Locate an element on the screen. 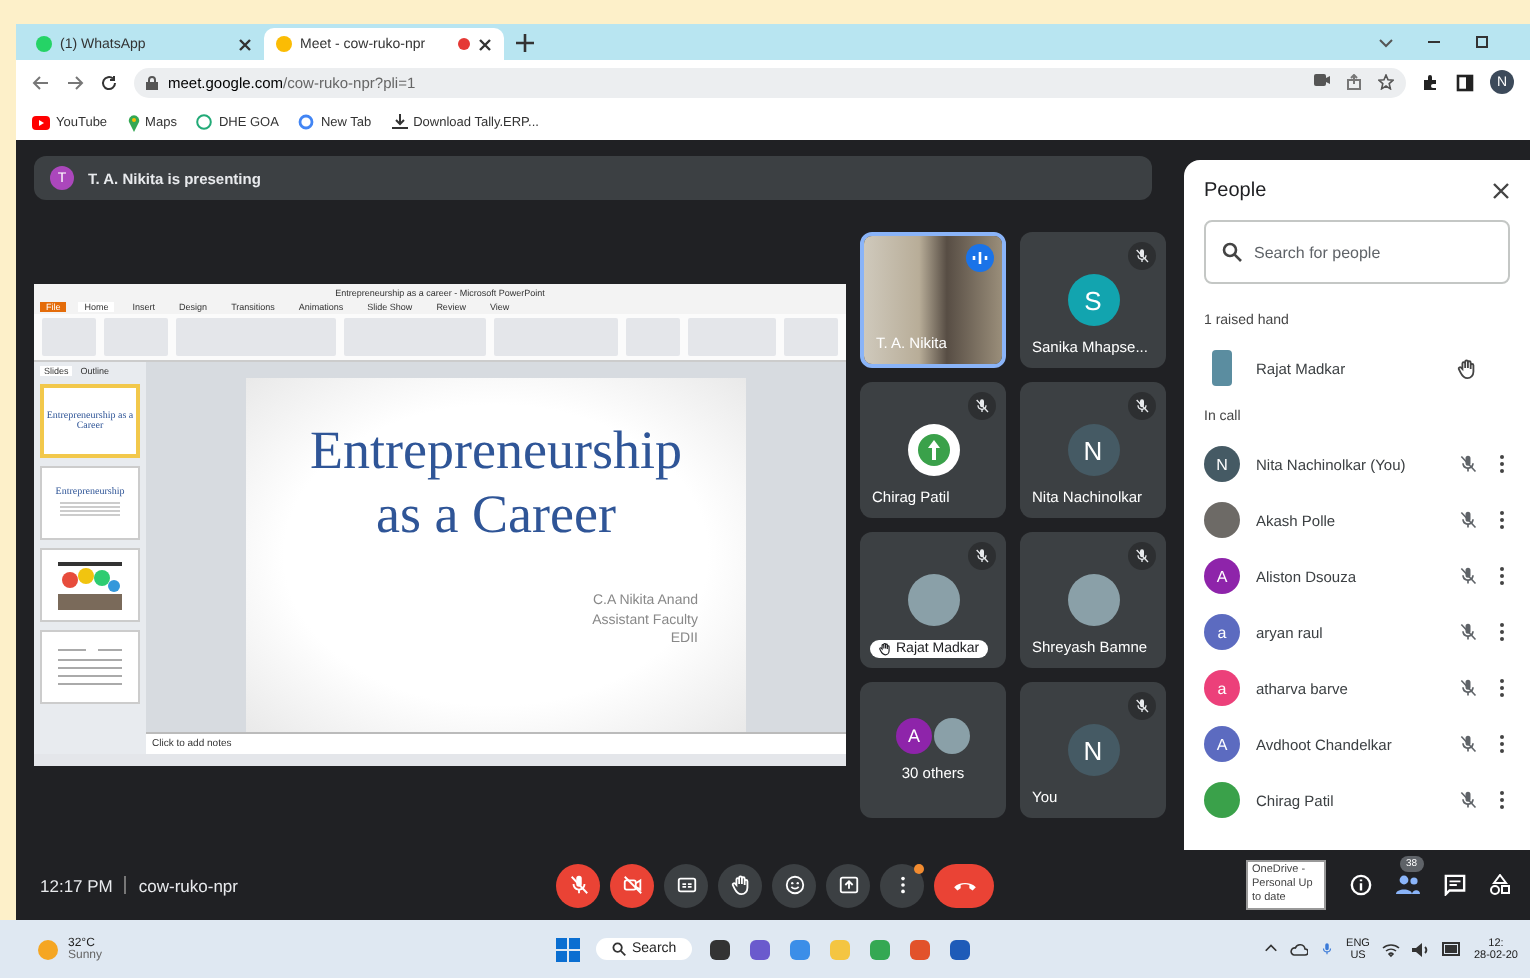 This screenshot has height=978, width=1530. back-icon is located at coordinates (41, 82).